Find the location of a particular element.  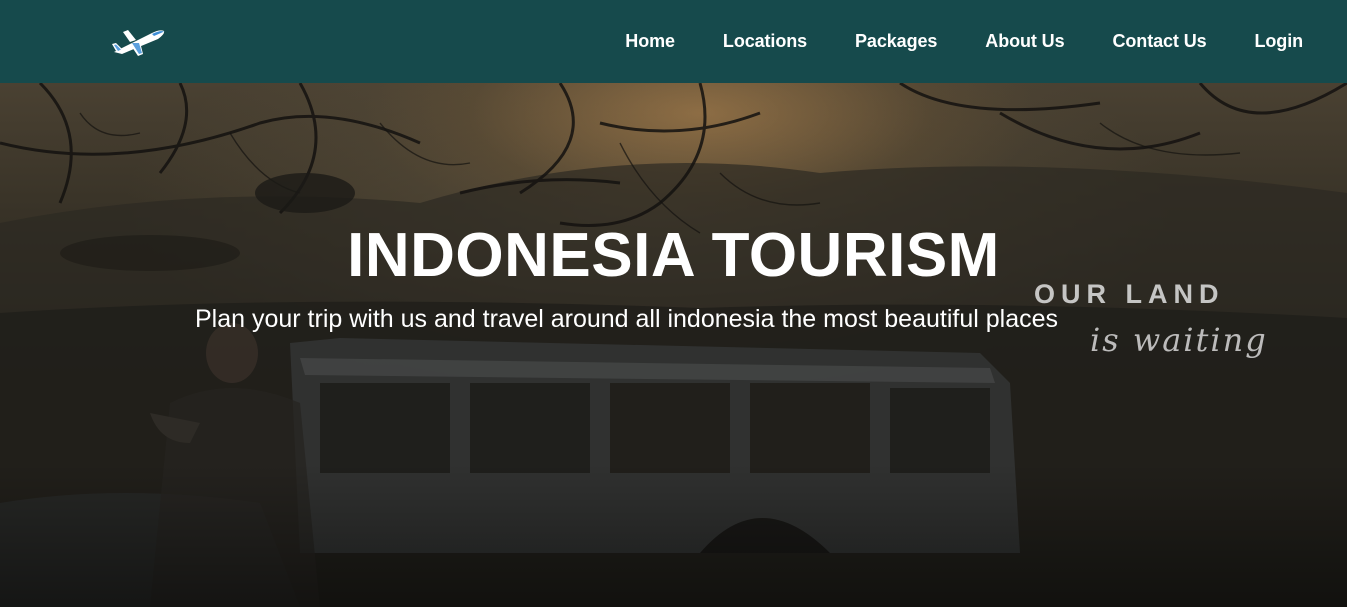

nav-home-link: Home is located at coordinates (650, 41).